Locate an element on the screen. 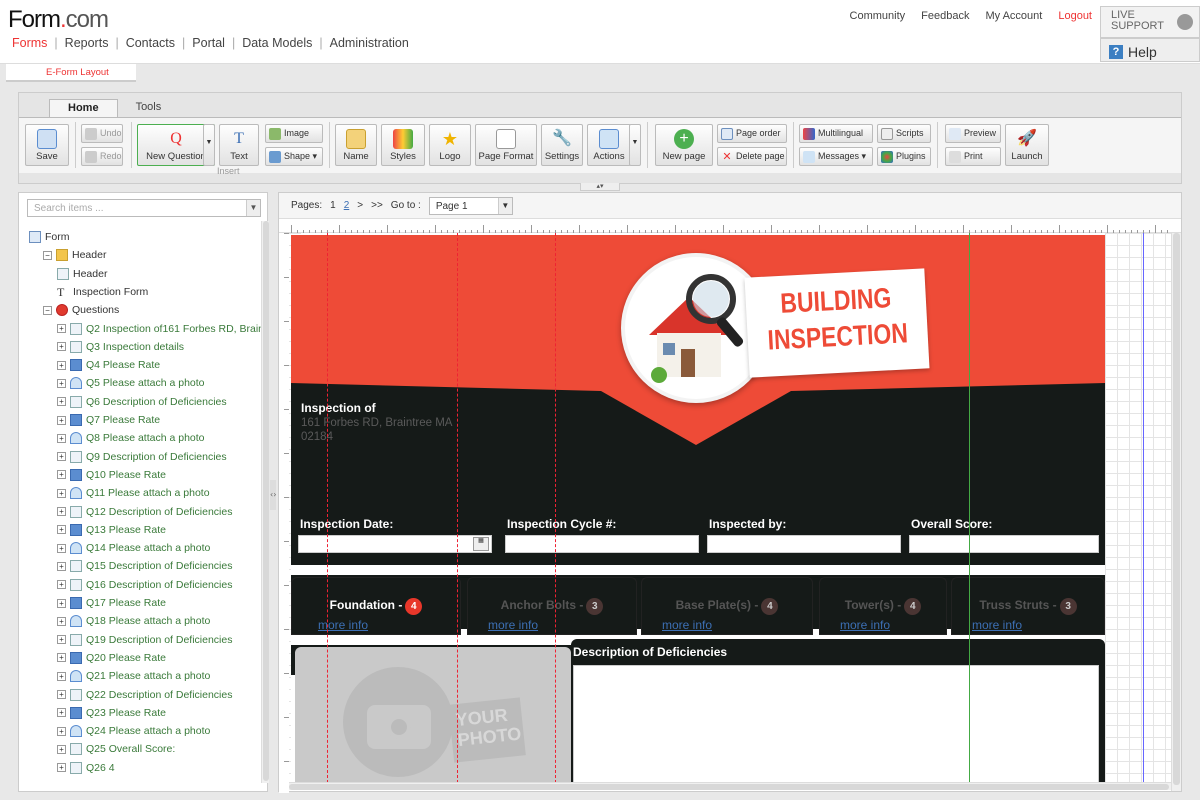 Image resolution: width=1200 pixels, height=800 pixels. community-link: Community is located at coordinates (878, 16).